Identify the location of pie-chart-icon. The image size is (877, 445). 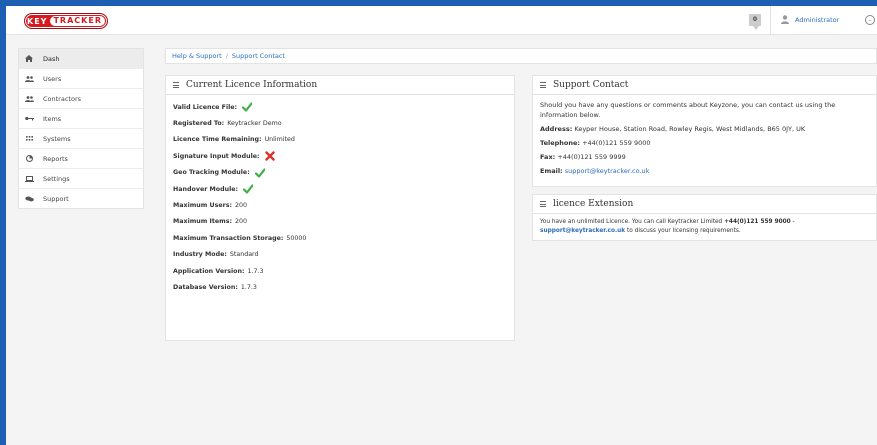
(29, 159).